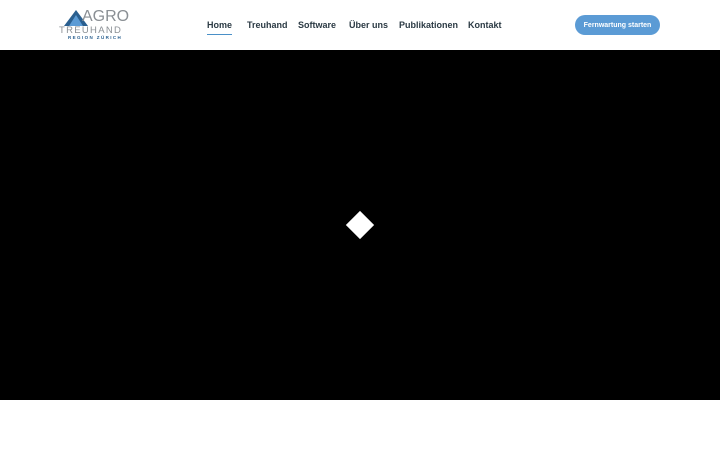  Describe the element at coordinates (106, 16) in the screenshot. I see `logo-wordmark: AGRO` at that location.